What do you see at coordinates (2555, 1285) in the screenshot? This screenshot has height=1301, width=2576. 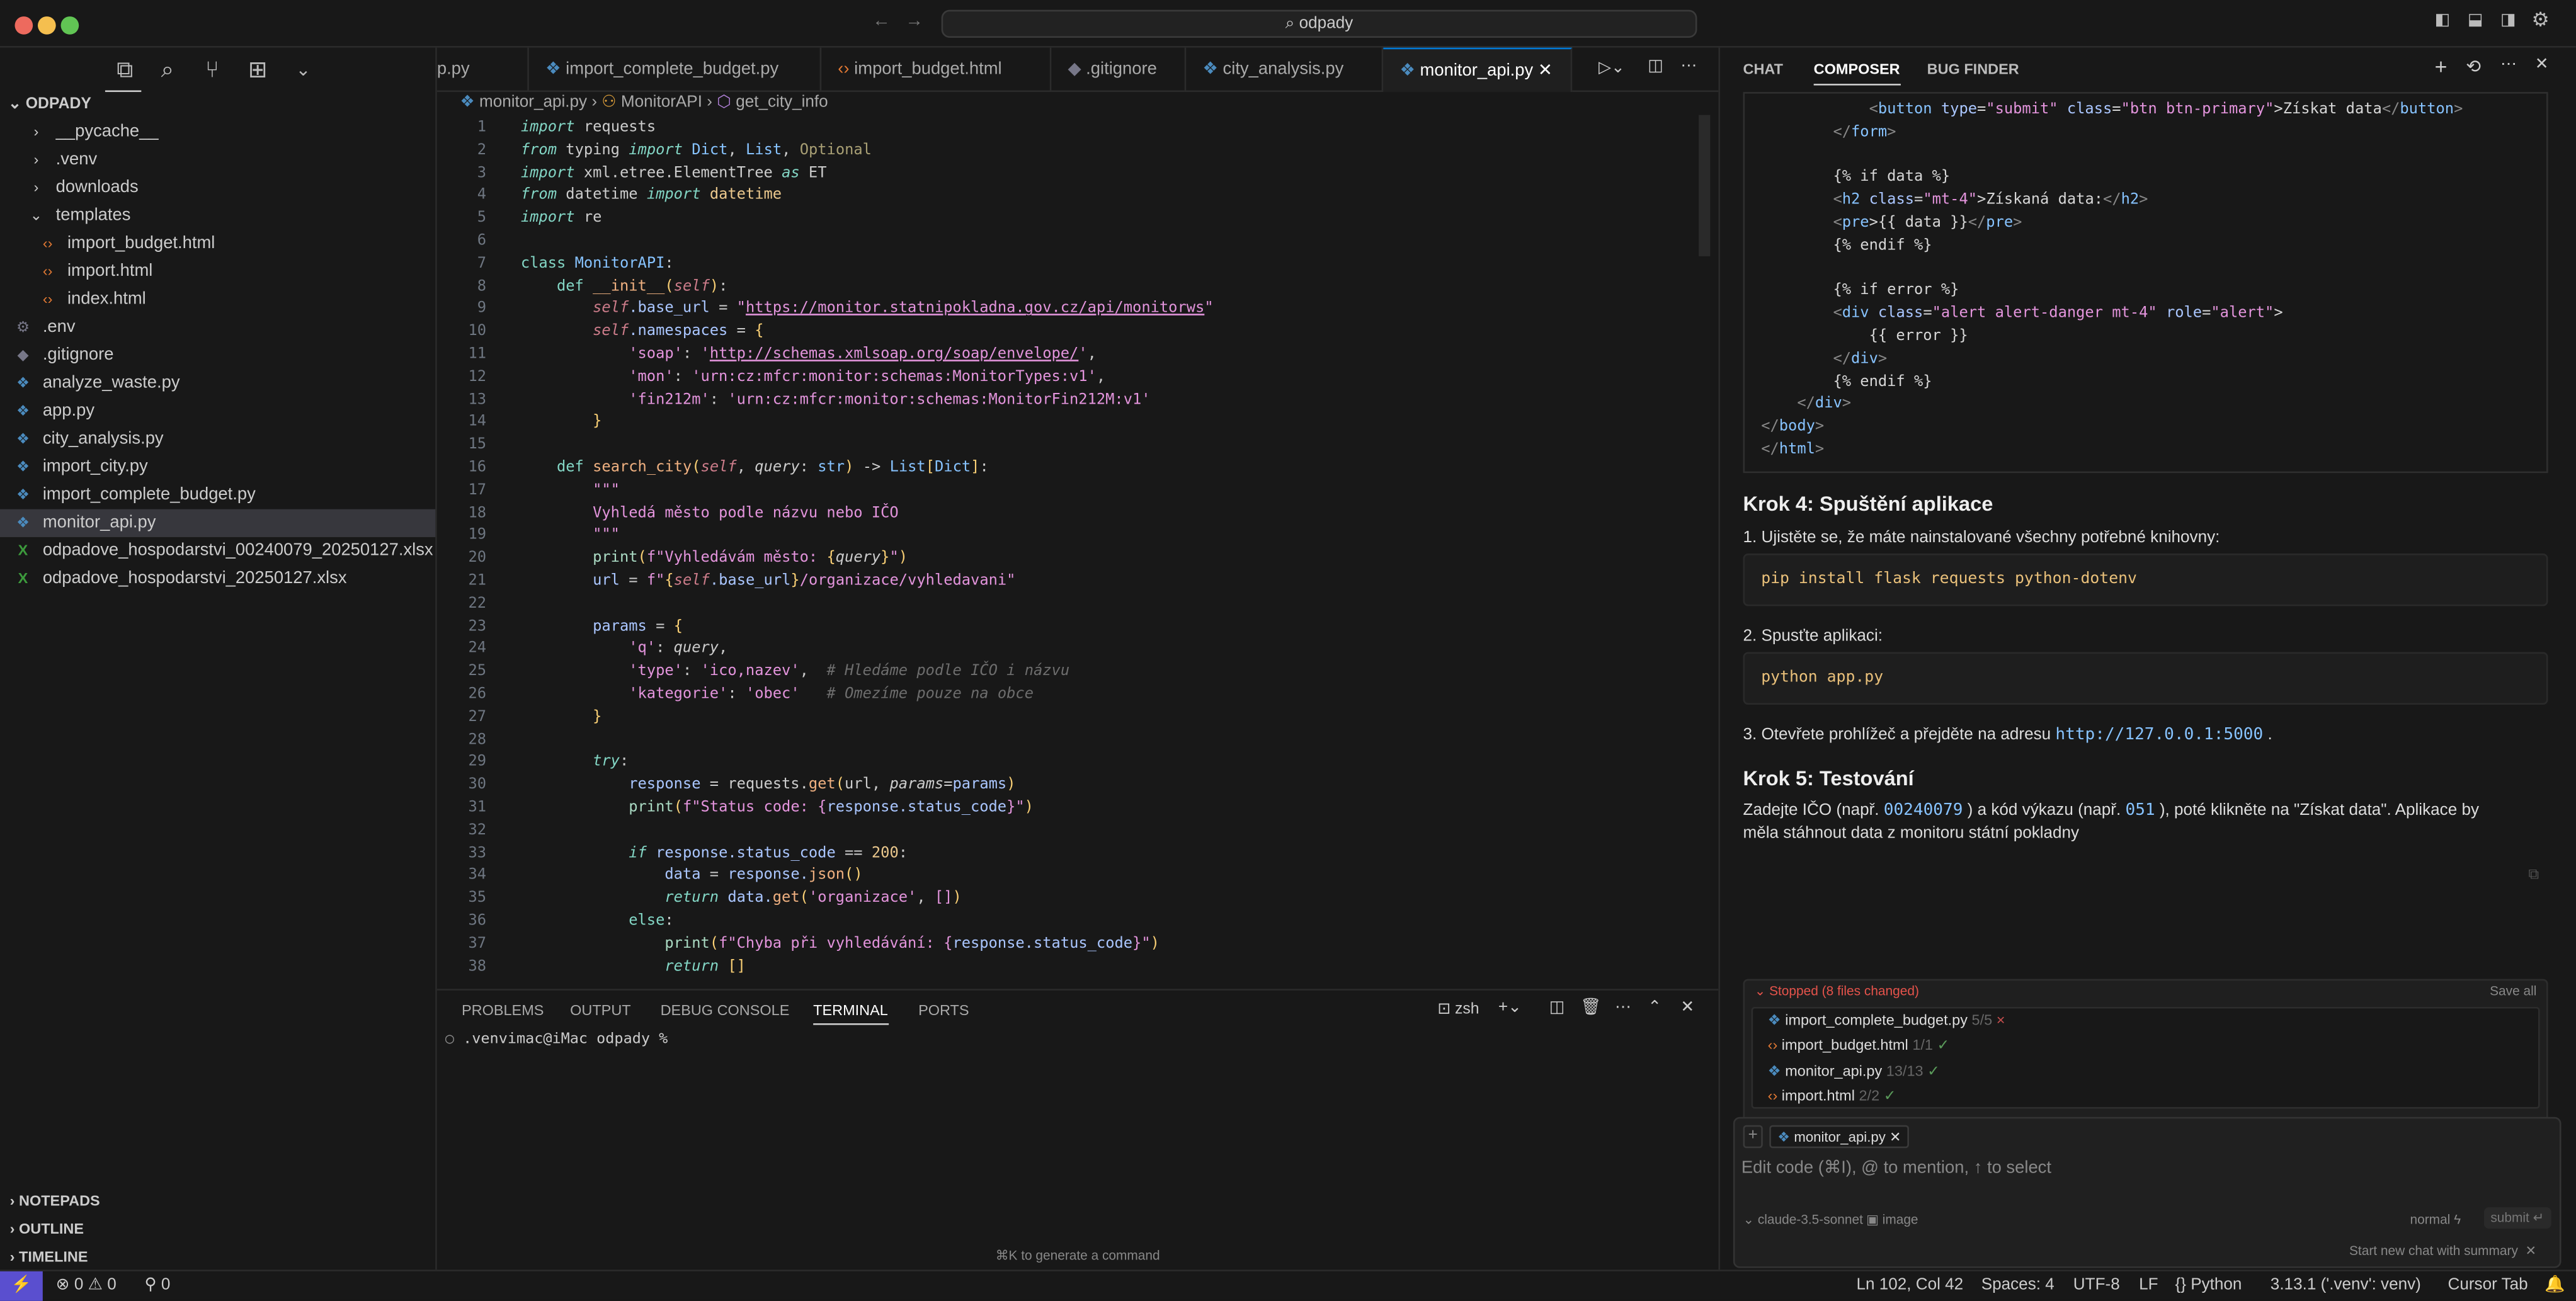 I see `bell-icon: 🔔` at bounding box center [2555, 1285].